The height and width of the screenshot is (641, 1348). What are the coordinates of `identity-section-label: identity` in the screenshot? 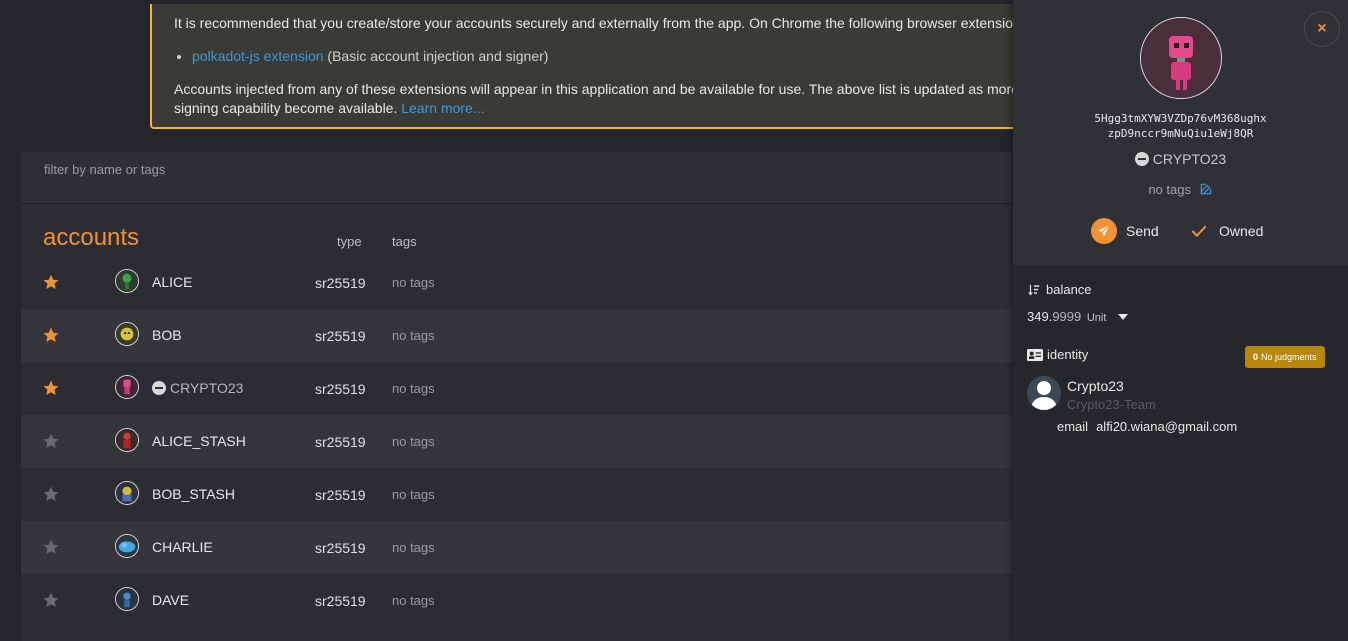 It's located at (1057, 354).